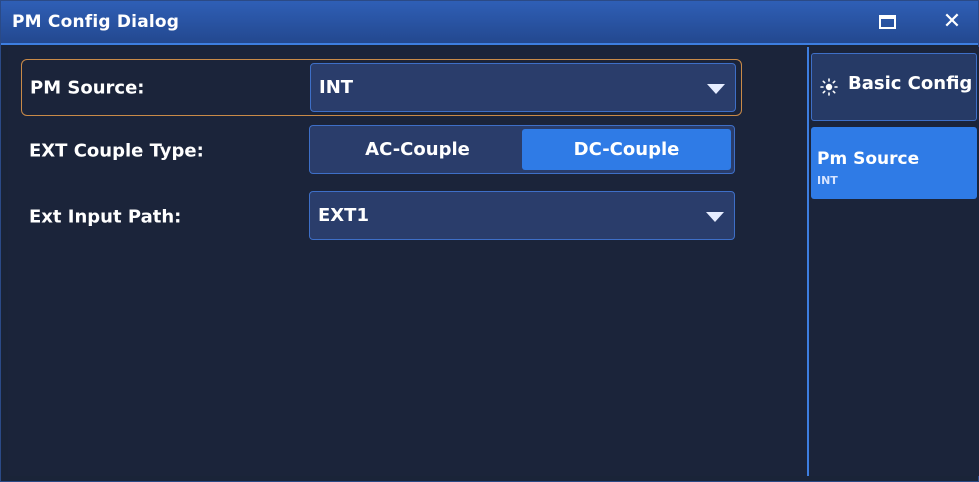 This screenshot has width=979, height=482. I want to click on dialog-title: PM Config Dialog, so click(96, 22).